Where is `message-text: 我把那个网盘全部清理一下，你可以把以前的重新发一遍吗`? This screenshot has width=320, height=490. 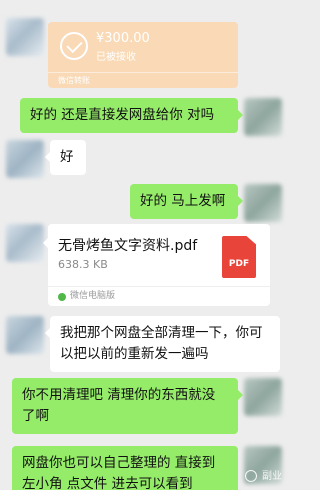
message-text: 我把那个网盘全部清理一下，你可以把以前的重新发一遍吗 is located at coordinates (161, 343).